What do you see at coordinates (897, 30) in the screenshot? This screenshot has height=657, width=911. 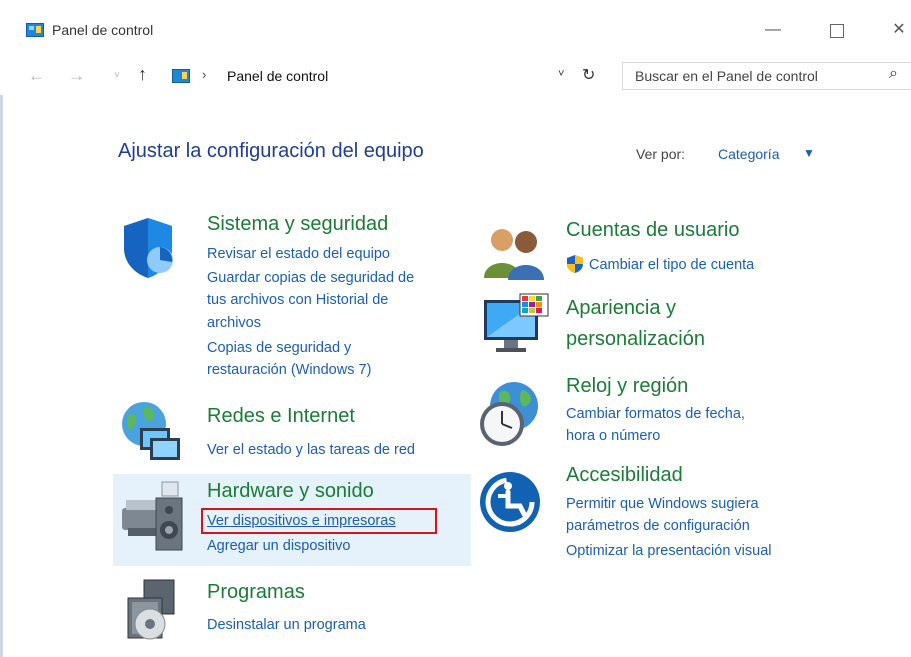 I see `close-button: ✕` at bounding box center [897, 30].